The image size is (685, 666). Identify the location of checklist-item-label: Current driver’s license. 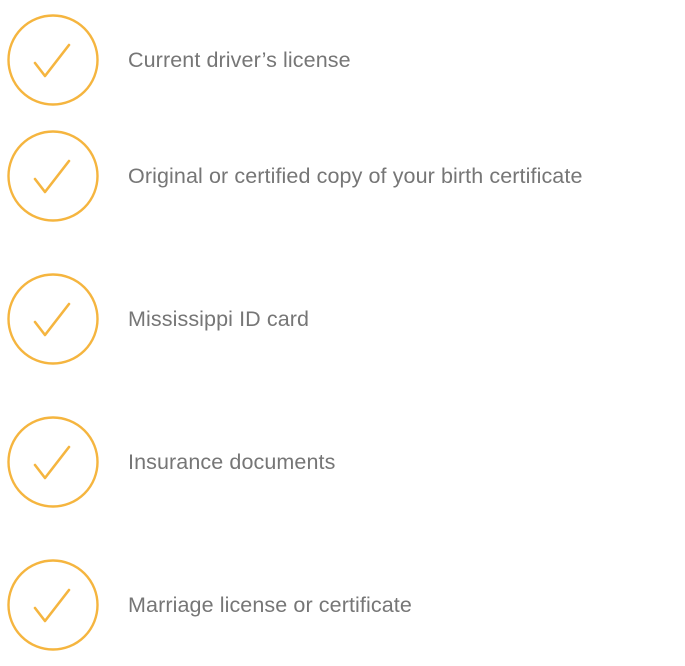
(239, 60).